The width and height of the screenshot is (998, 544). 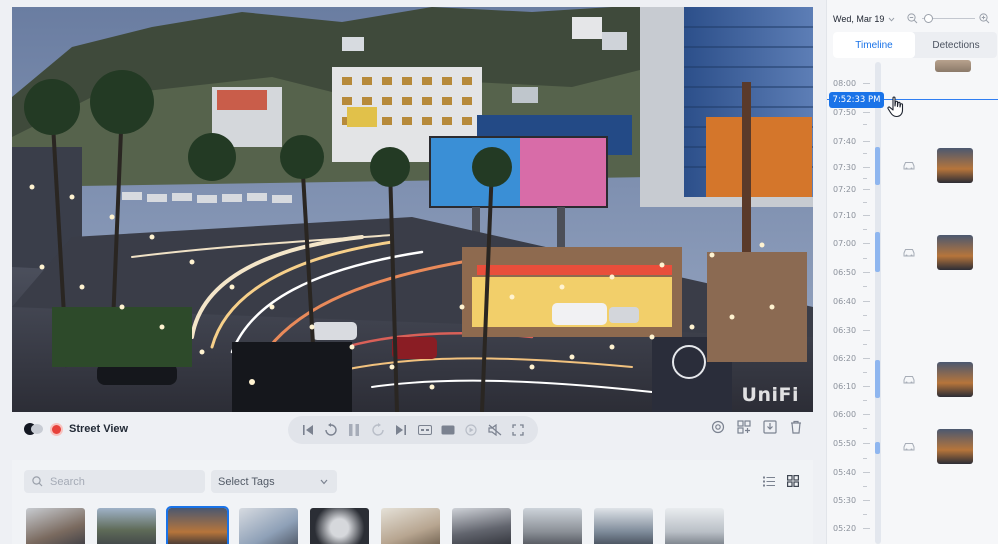 I want to click on camera-indicator: Street View, so click(x=76, y=429).